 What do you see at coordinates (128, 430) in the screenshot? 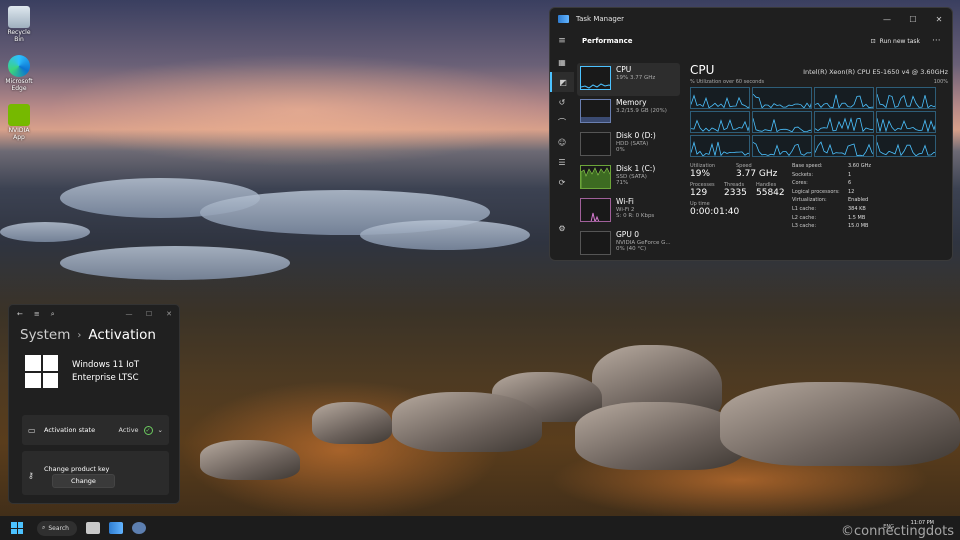
I see `activation-state-value: Active` at bounding box center [128, 430].